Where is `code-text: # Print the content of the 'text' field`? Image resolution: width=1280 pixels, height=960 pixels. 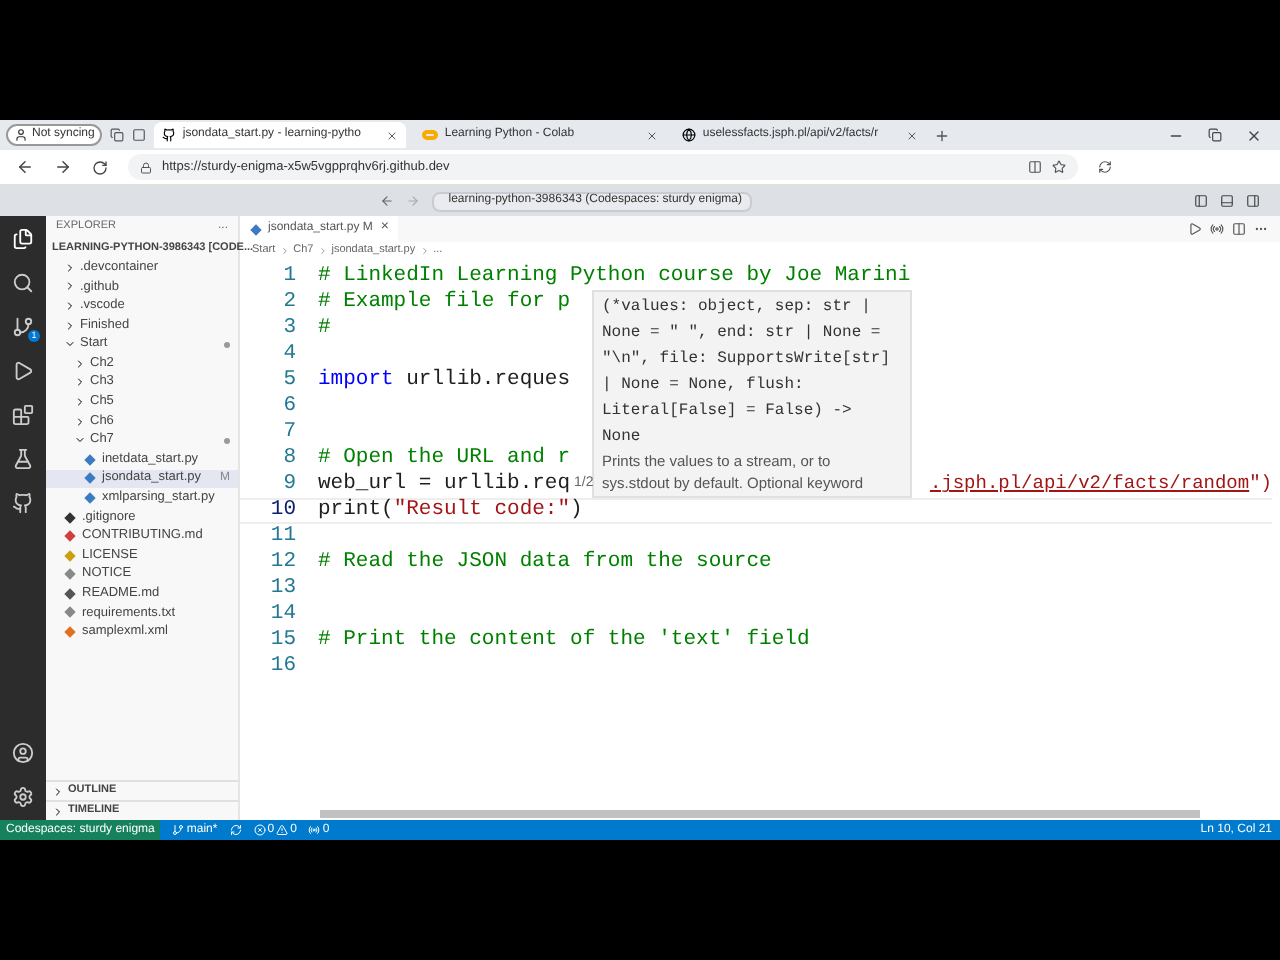
code-text: # Print the content of the 'text' field is located at coordinates (564, 640).